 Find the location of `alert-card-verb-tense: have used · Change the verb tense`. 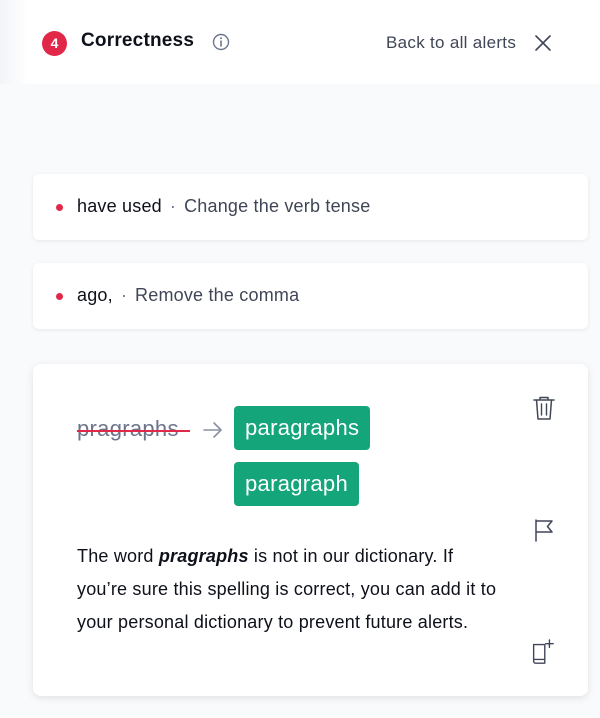

alert-card-verb-tense: have used · Change the verb tense is located at coordinates (310, 207).